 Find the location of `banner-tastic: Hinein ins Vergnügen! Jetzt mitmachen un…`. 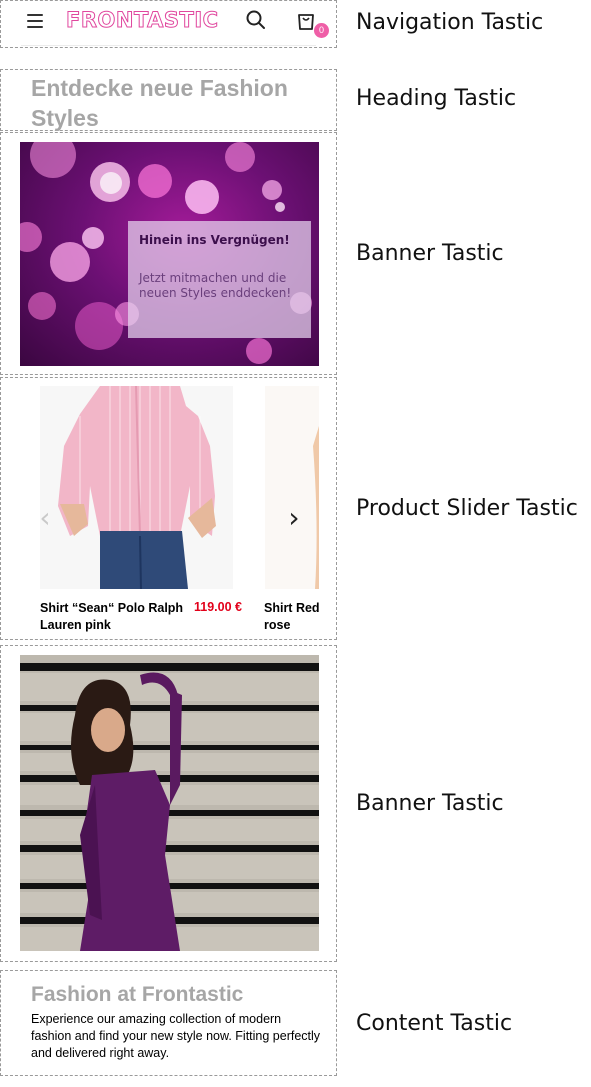

banner-tastic: Hinein ins Vergnügen! Jetzt mitmachen un… is located at coordinates (168, 253).